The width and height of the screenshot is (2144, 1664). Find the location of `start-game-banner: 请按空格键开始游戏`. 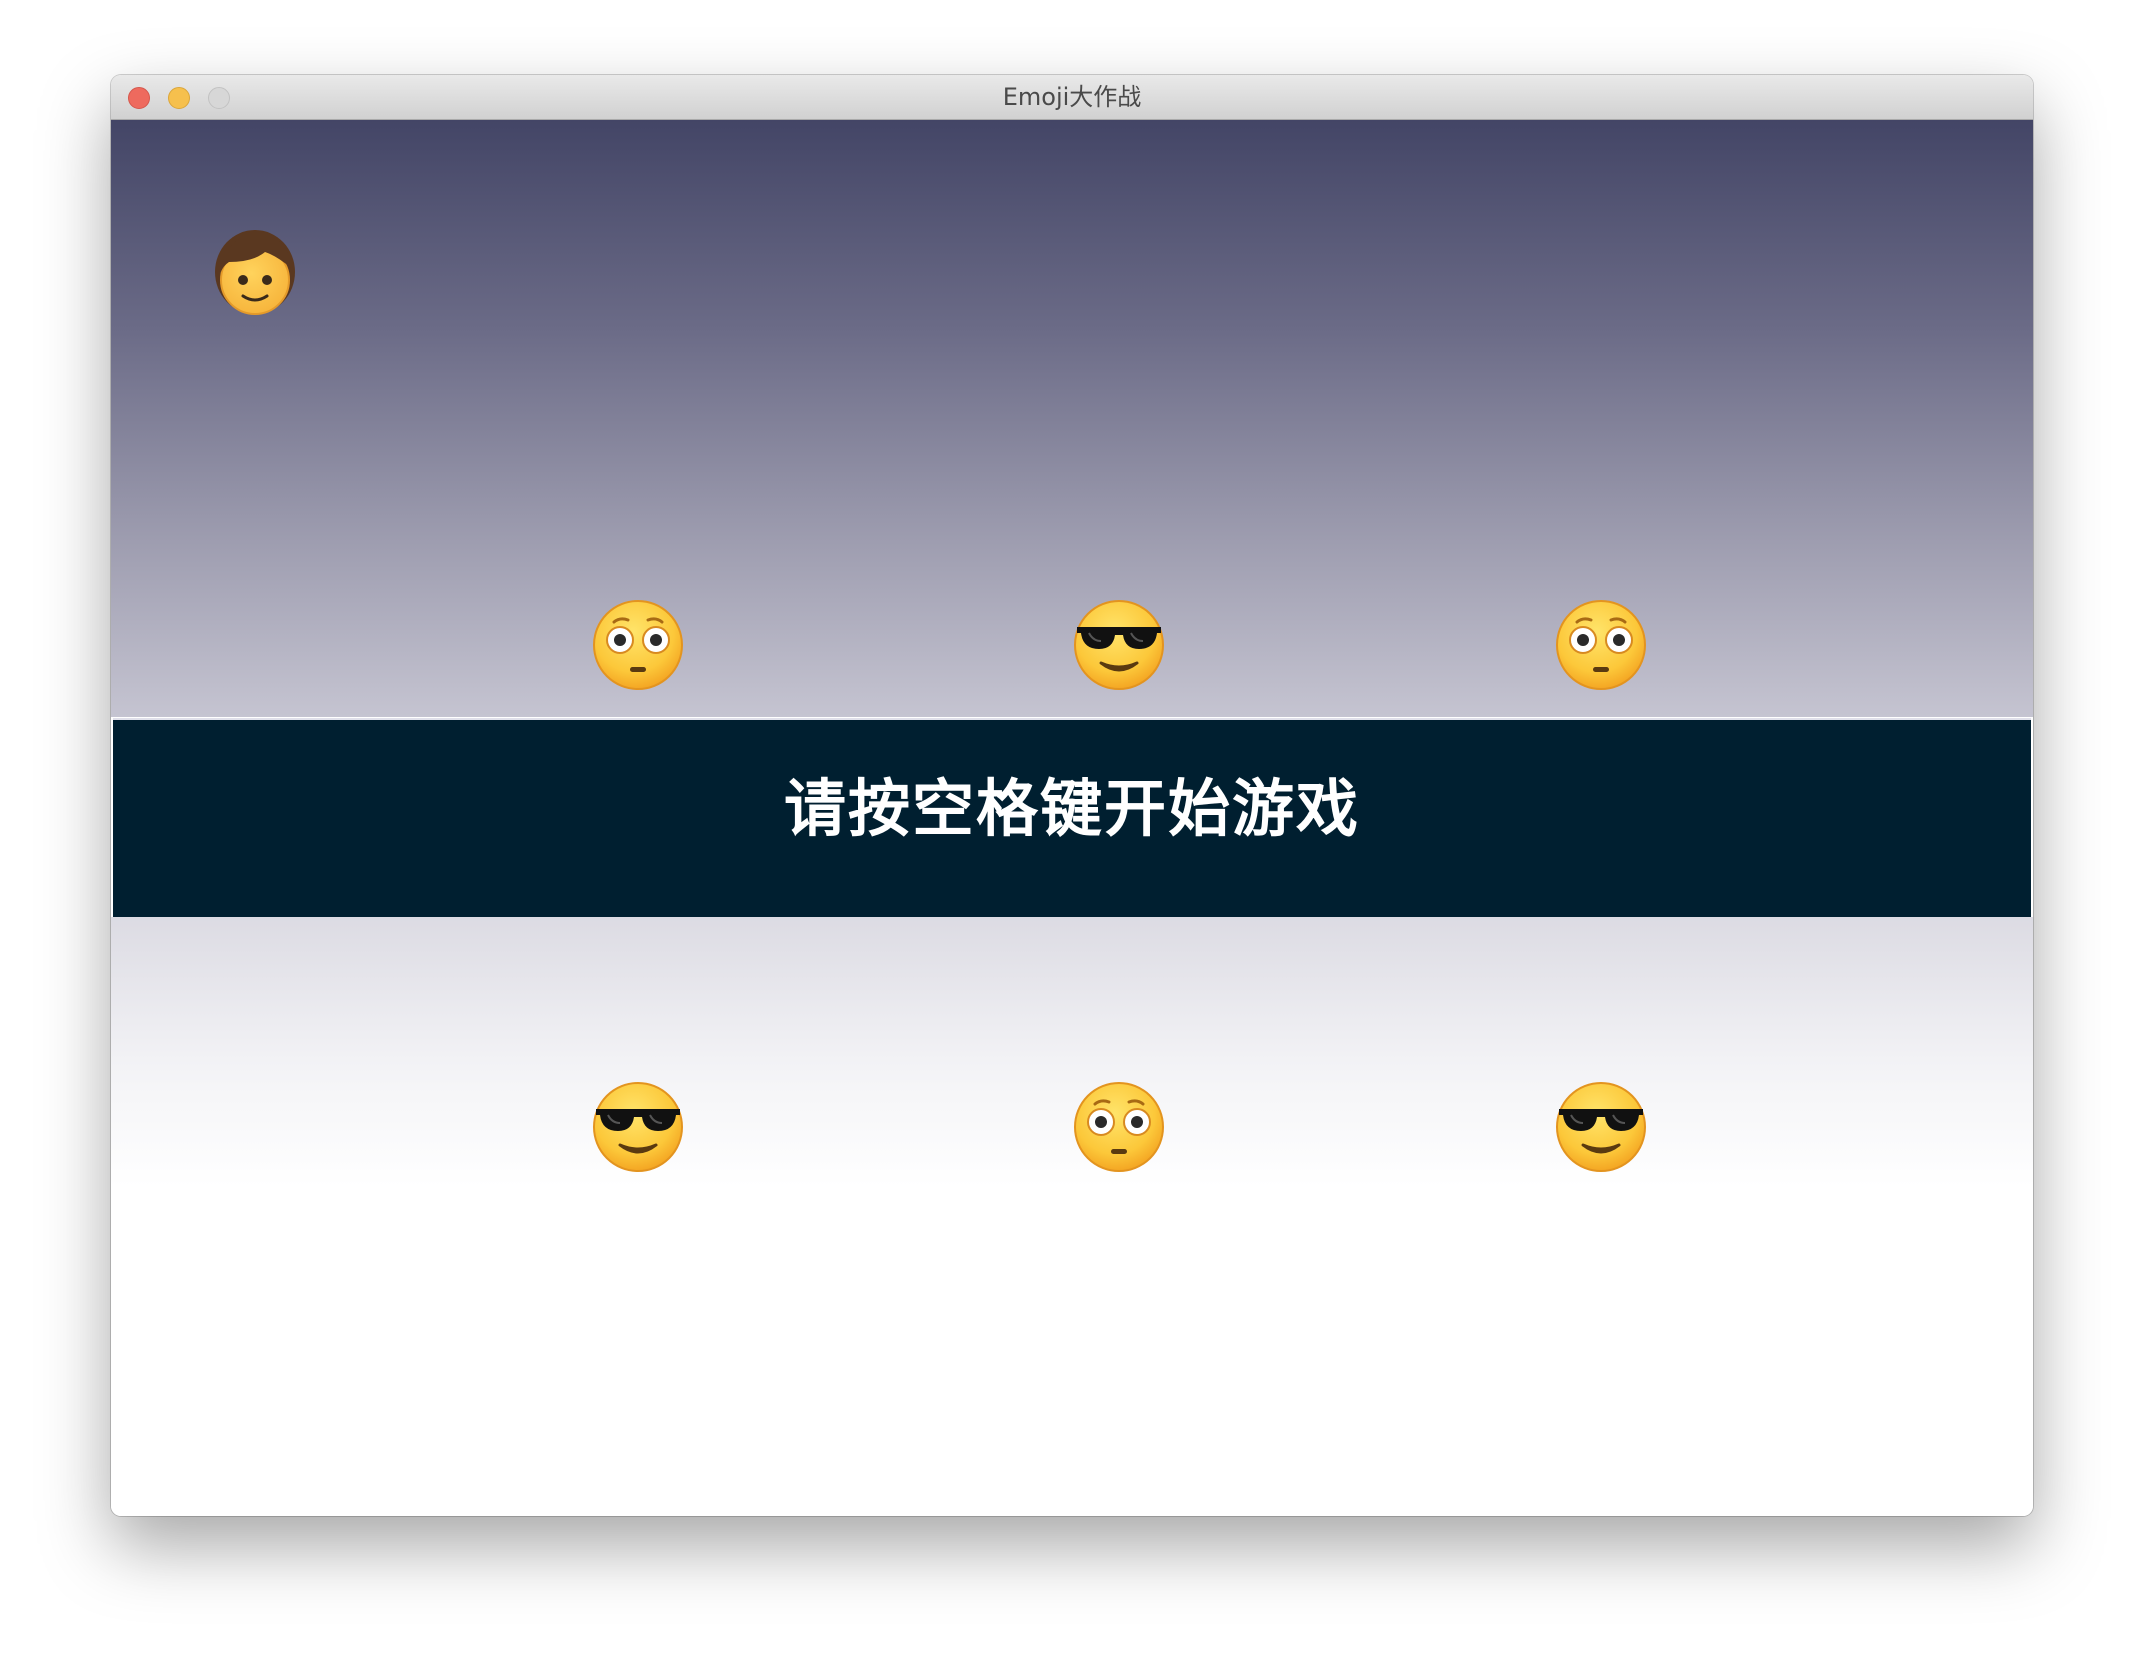

start-game-banner: 请按空格键开始游戏 is located at coordinates (1072, 817).